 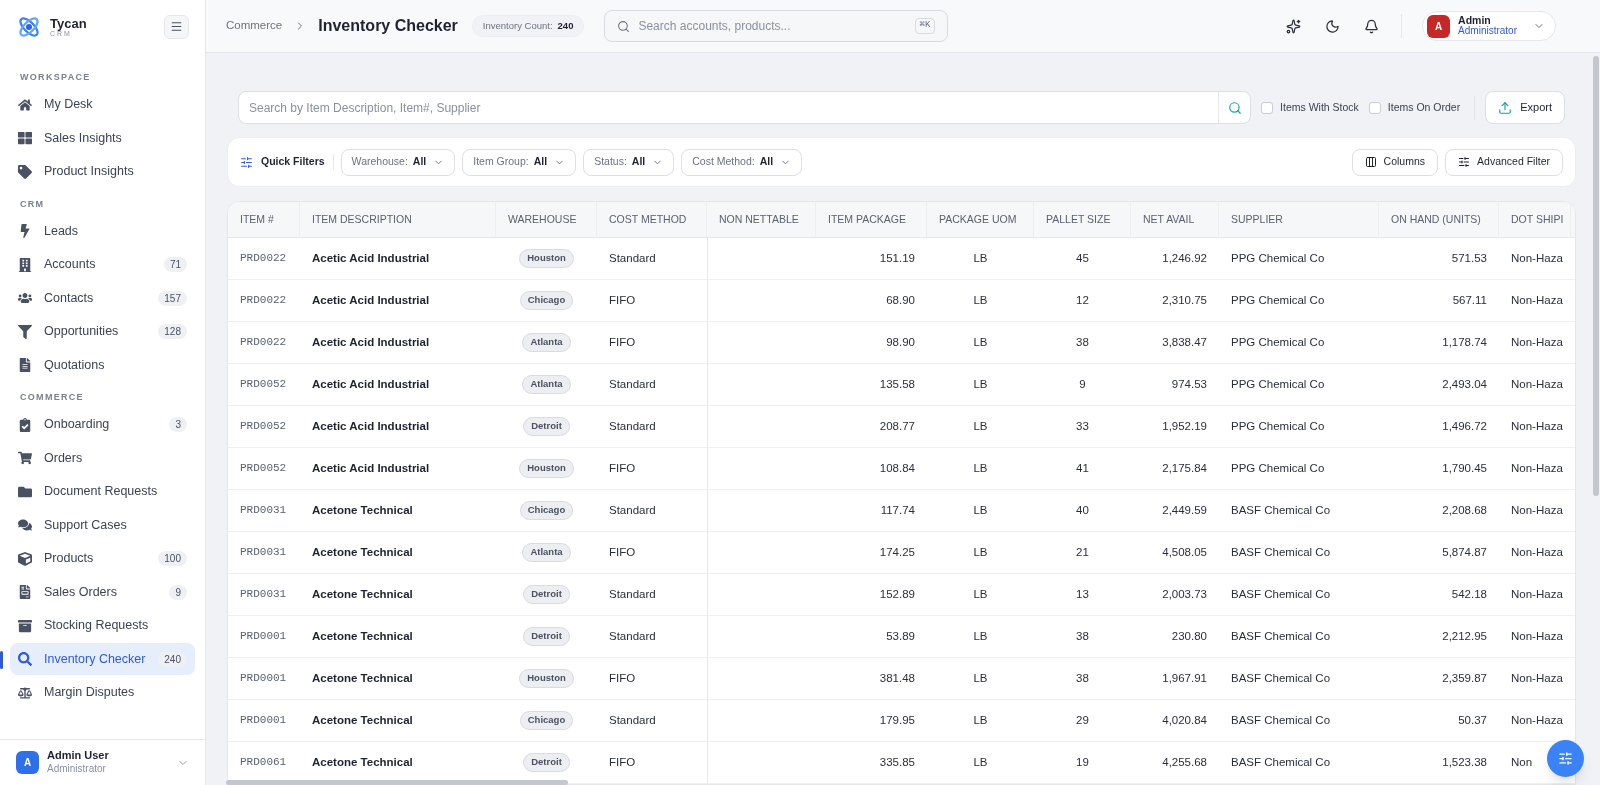 What do you see at coordinates (362, 219) in the screenshot?
I see `column-header: ITEM DESCRIPTION` at bounding box center [362, 219].